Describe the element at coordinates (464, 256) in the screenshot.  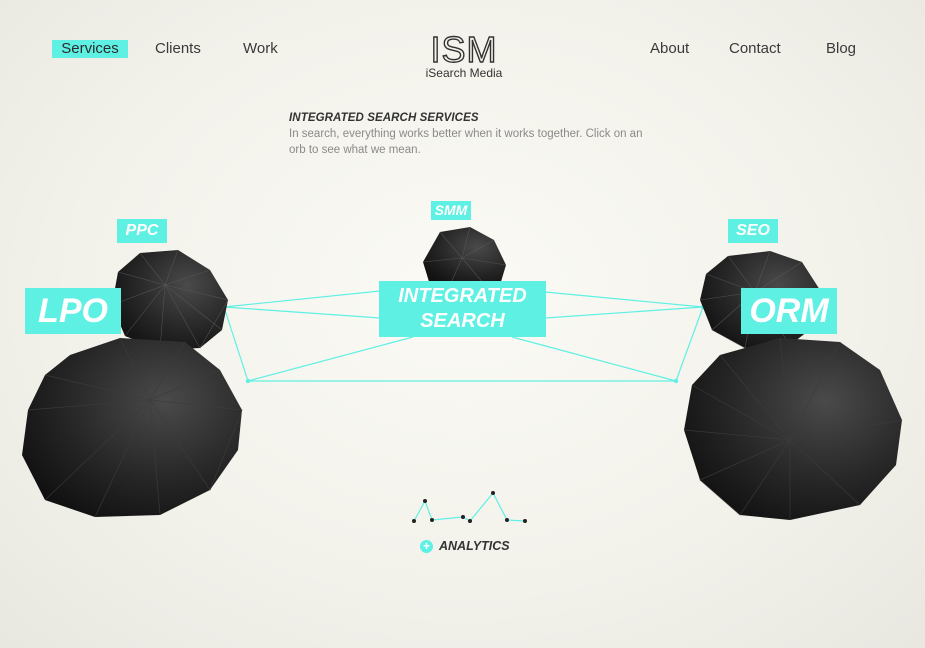
I see `smm-orb` at that location.